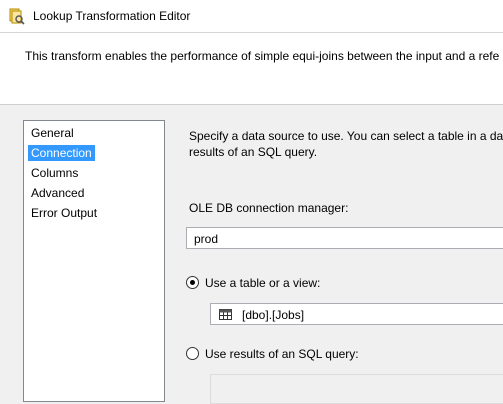 Image resolution: width=503 pixels, height=404 pixels. What do you see at coordinates (273, 315) in the screenshot?
I see `table-view-value: [dbo].[Jobs]` at bounding box center [273, 315].